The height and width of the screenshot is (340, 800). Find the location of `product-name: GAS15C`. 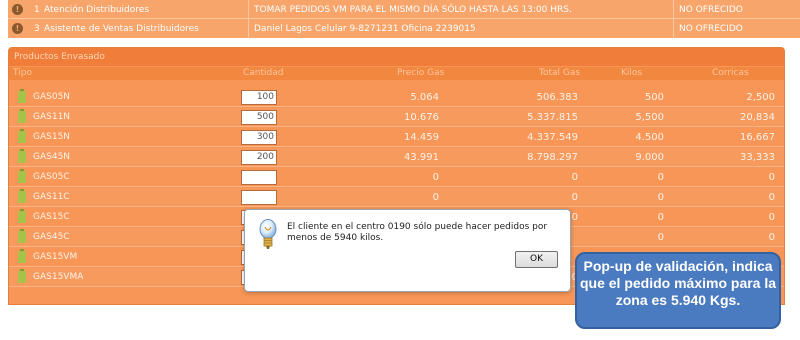

product-name: GAS15C is located at coordinates (51, 217).